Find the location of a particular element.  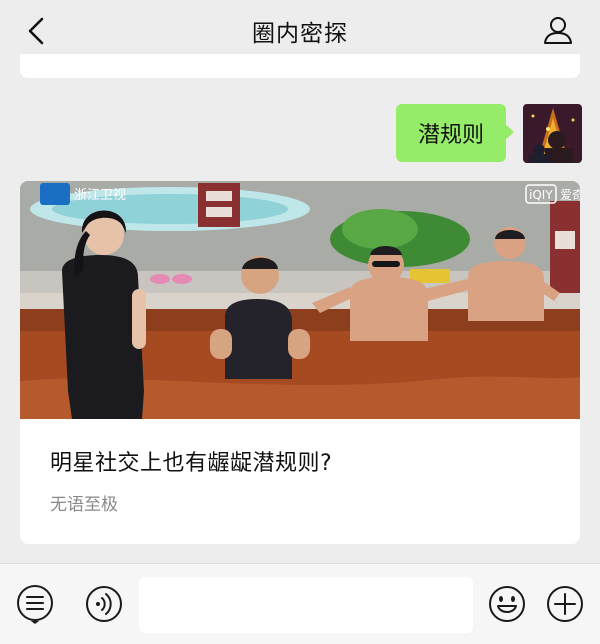

message-text: 潜规则 is located at coordinates (450, 135).